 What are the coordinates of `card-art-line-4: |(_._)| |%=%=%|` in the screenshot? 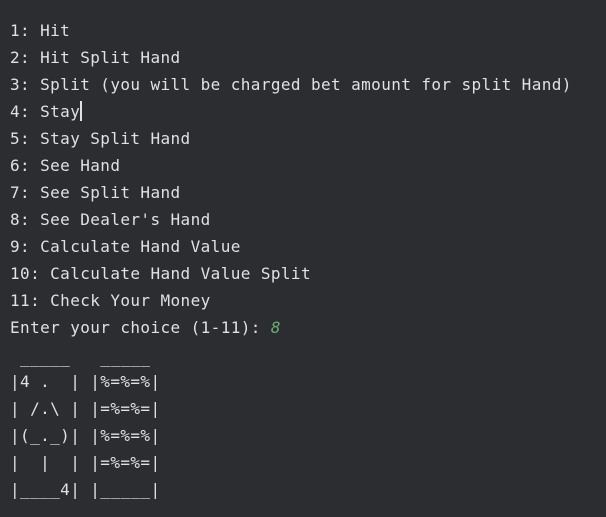 It's located at (85, 435).